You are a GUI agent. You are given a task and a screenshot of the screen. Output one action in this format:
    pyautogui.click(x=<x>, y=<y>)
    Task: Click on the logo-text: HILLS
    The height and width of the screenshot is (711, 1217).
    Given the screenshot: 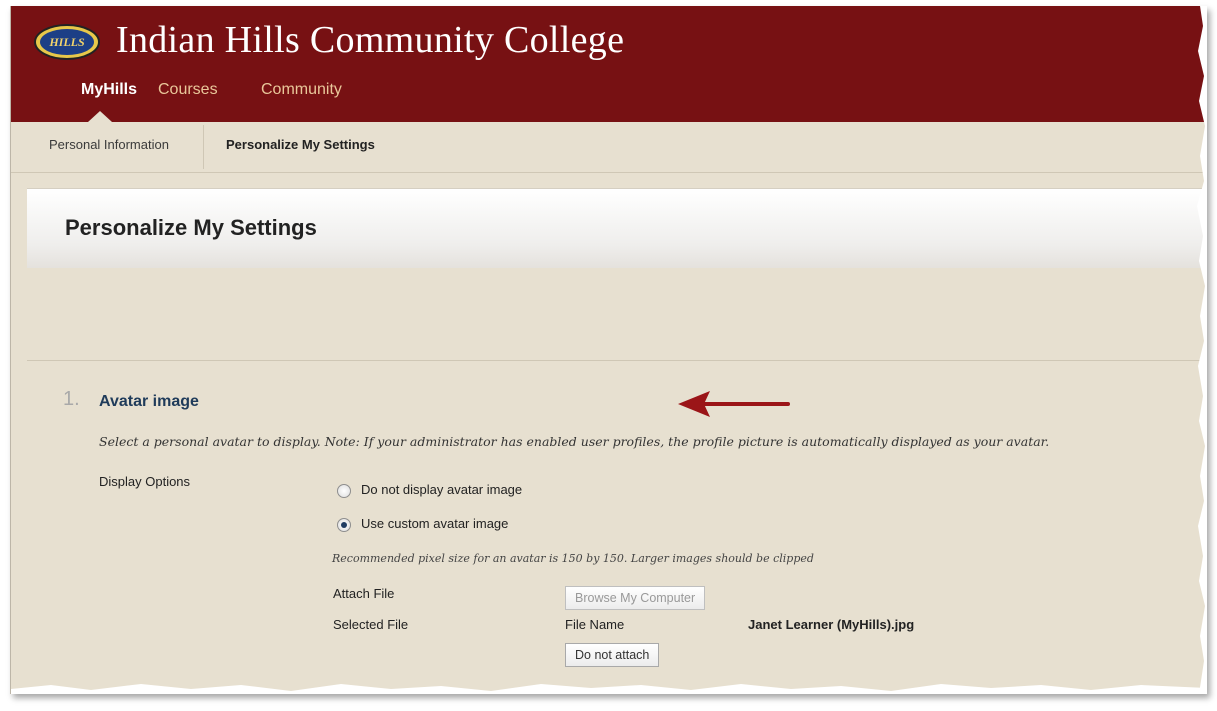 What is the action you would take?
    pyautogui.click(x=66, y=42)
    